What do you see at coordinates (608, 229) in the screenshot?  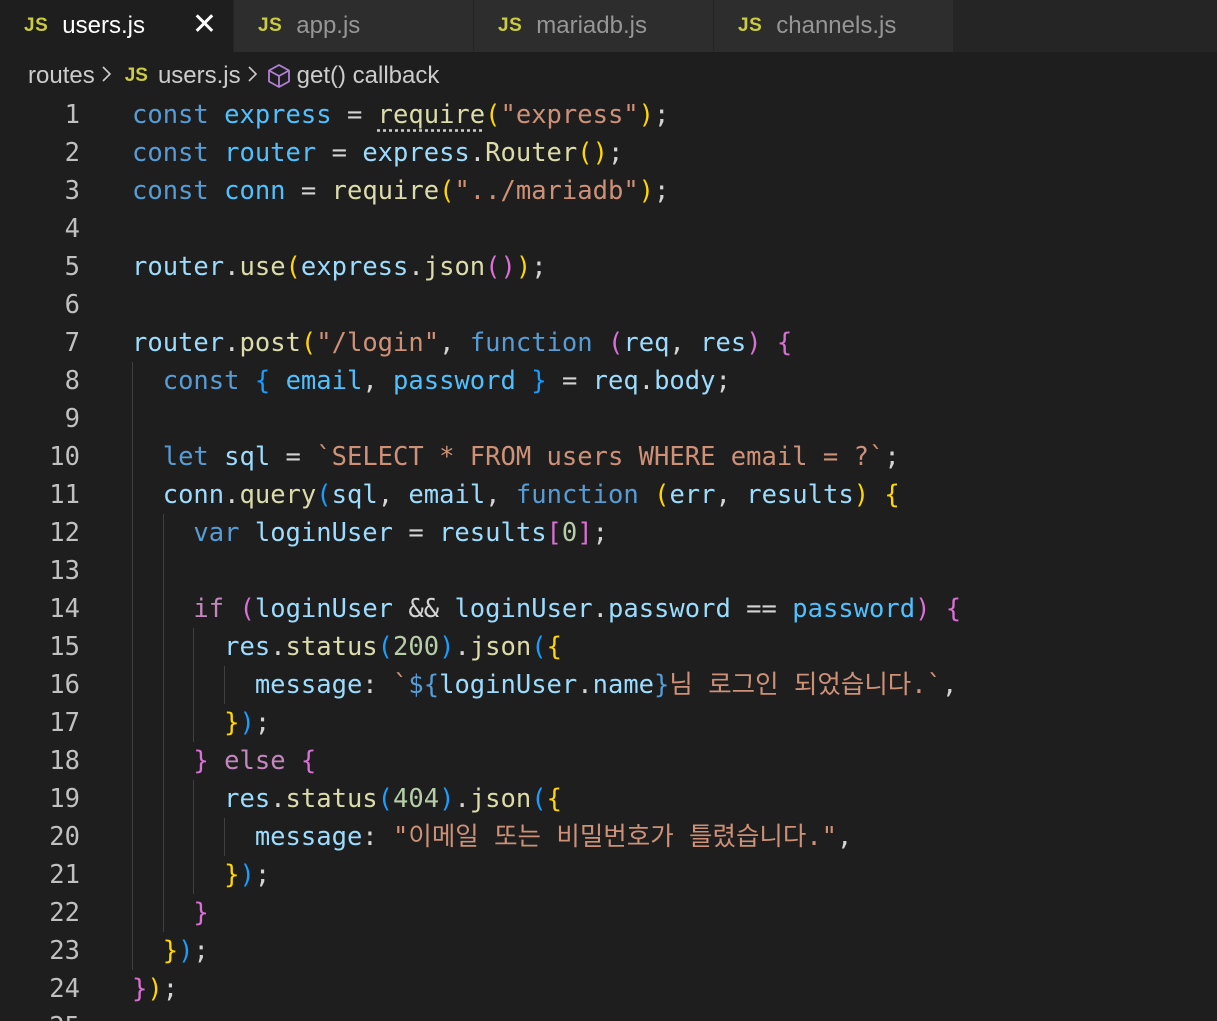 I see `code-line: 4` at bounding box center [608, 229].